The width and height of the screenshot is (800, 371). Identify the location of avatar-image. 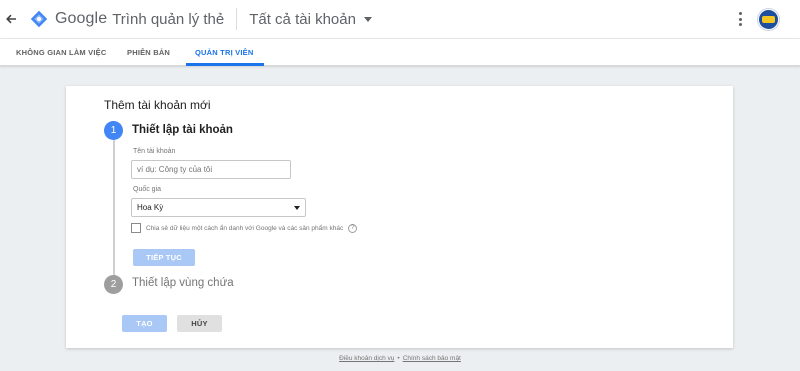
(768, 19).